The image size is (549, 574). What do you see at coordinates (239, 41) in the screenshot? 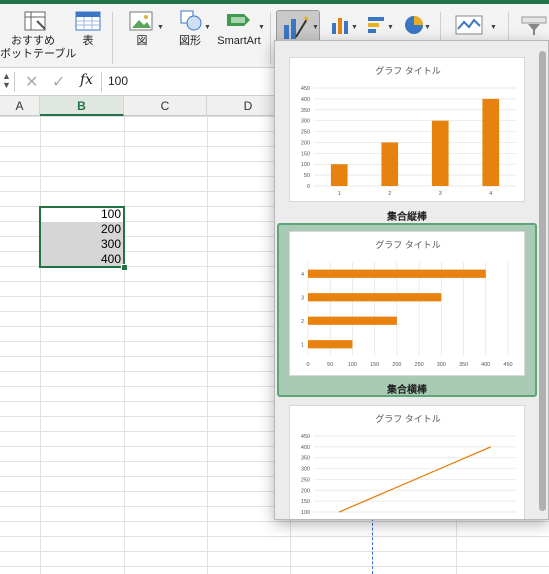
I see `smartart-label: SmartArt` at bounding box center [239, 41].